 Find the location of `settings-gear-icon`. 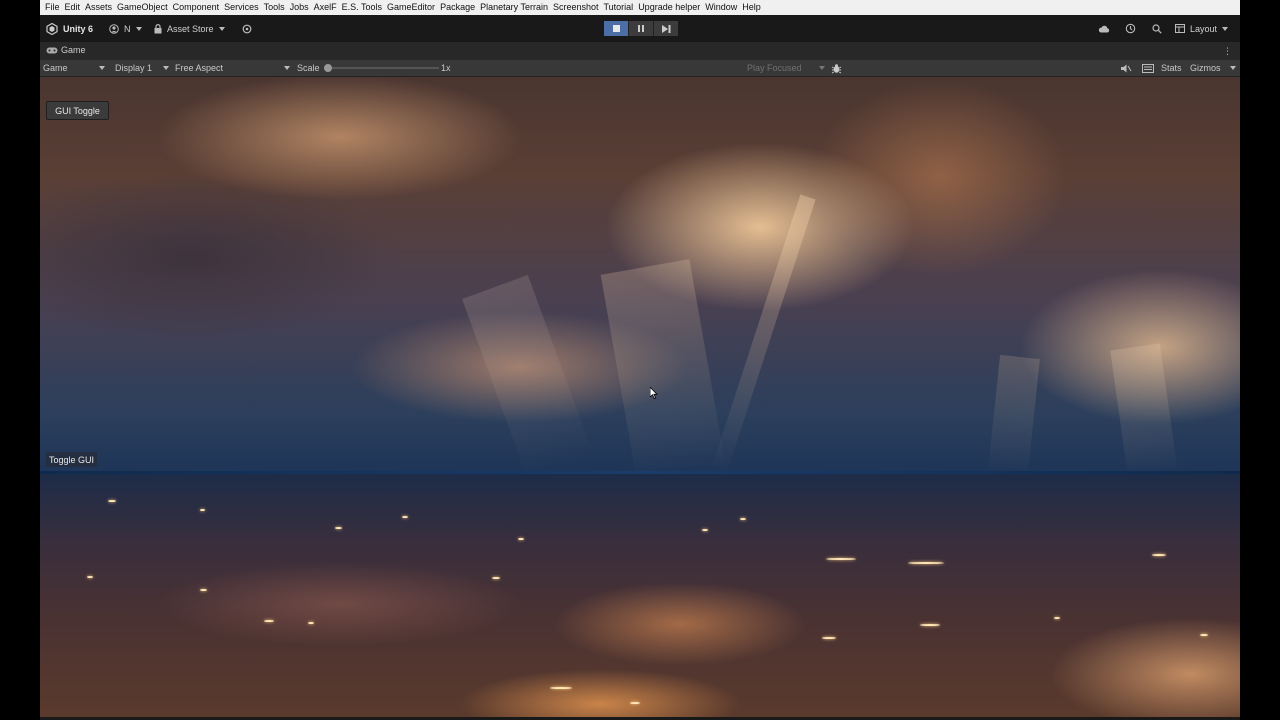

settings-gear-icon is located at coordinates (247, 29).